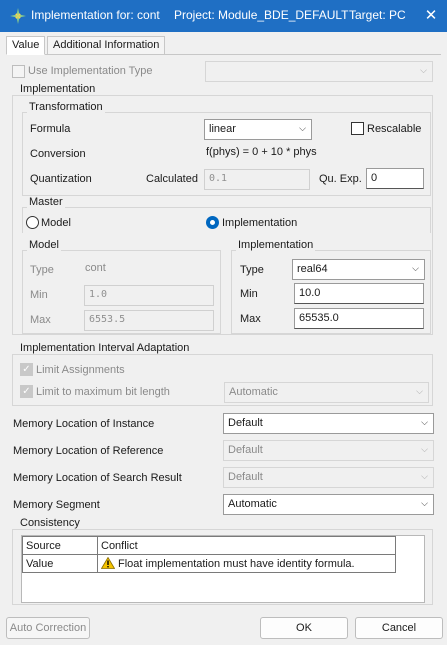 Image resolution: width=447 pixels, height=645 pixels. What do you see at coordinates (56, 505) in the screenshot?
I see `memory-segment-label: Memory Segment` at bounding box center [56, 505].